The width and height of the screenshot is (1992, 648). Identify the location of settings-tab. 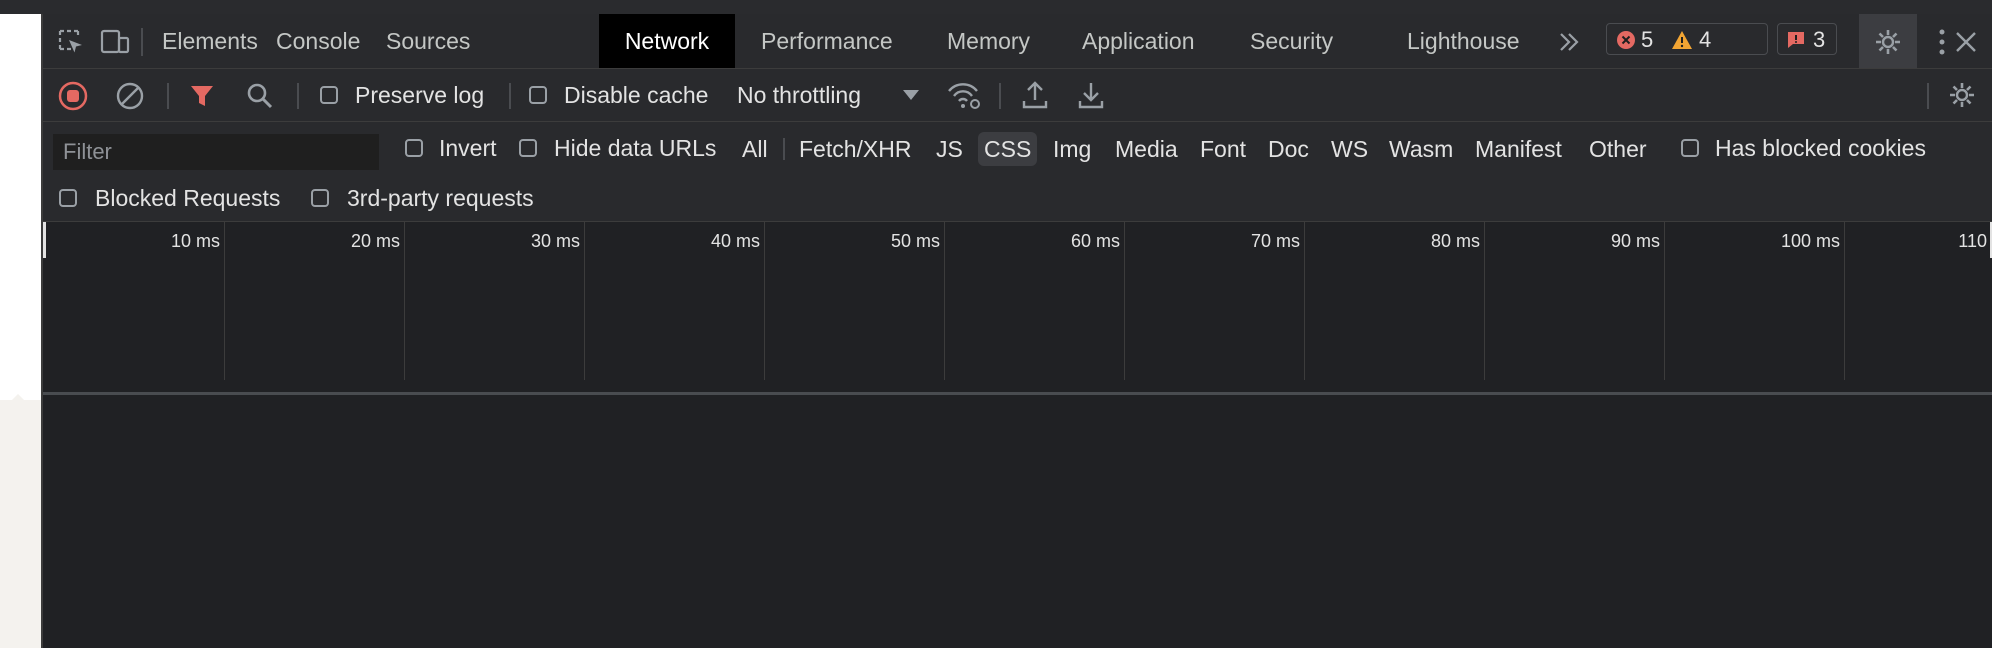
(1888, 41).